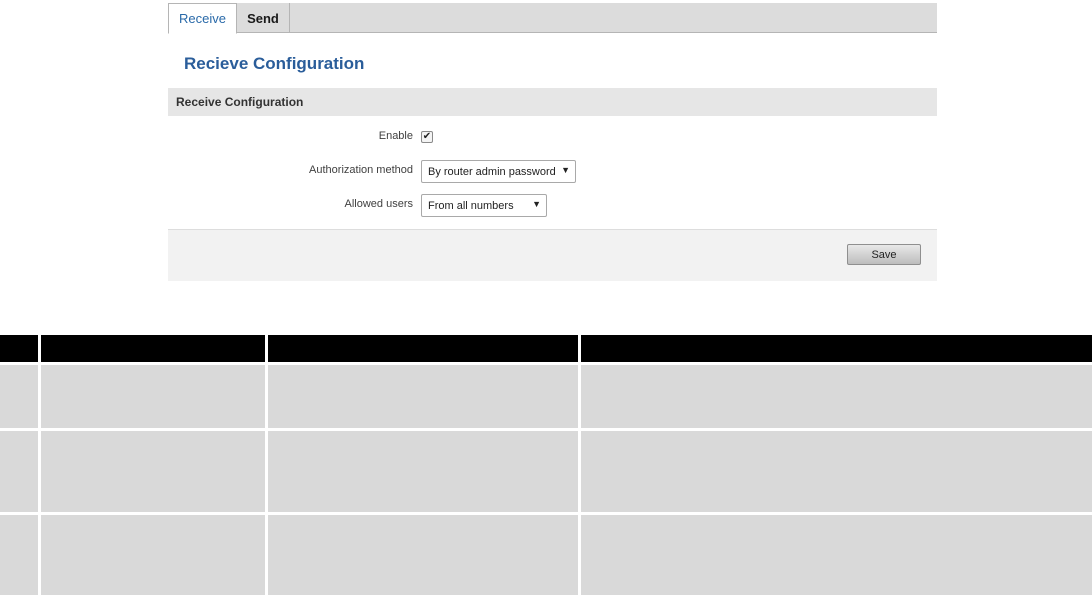 This screenshot has width=1092, height=598. Describe the element at coordinates (274, 63) in the screenshot. I see `page-title: Recieve Configuration` at that location.